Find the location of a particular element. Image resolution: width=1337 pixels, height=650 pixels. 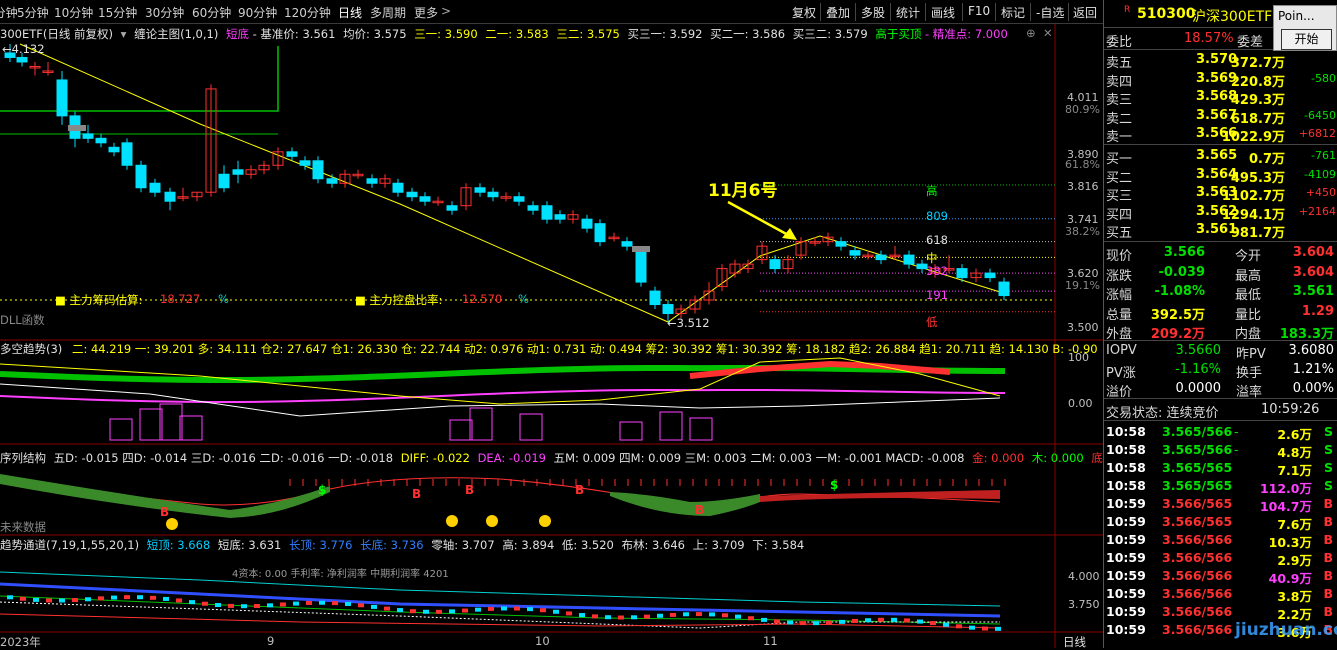

iopv-label: 昨PV is located at coordinates (1251, 354).